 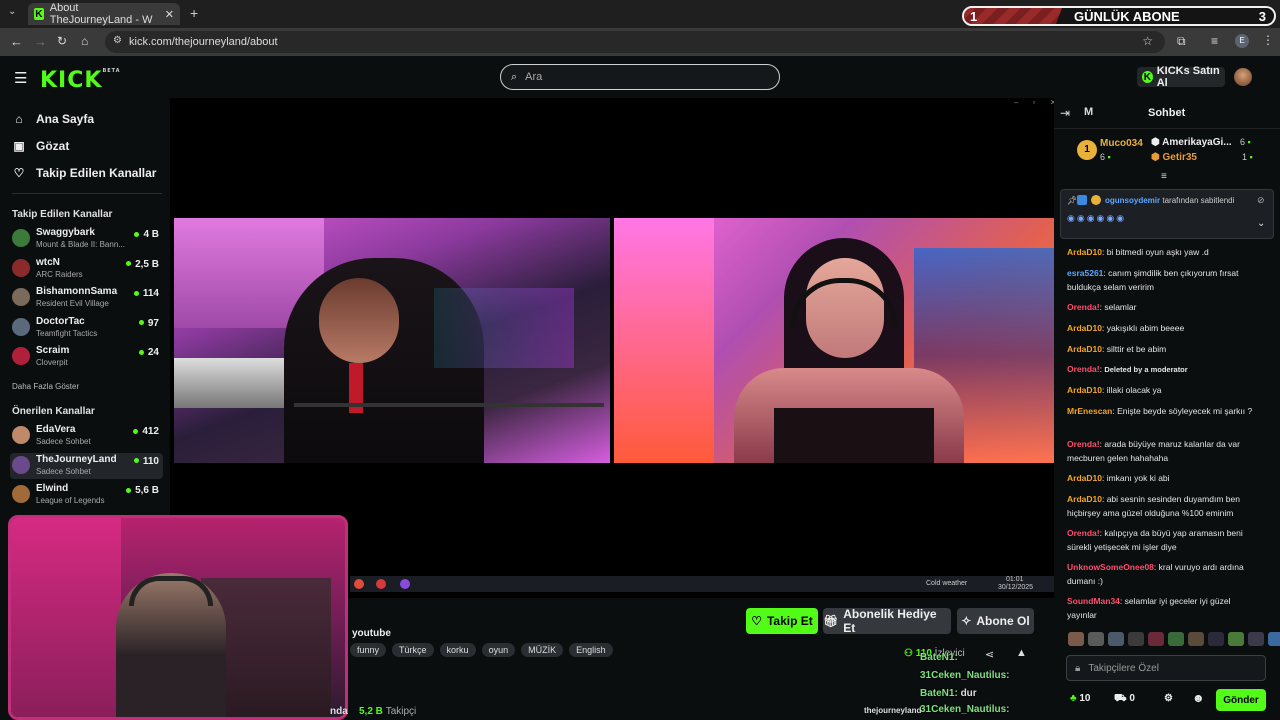 What do you see at coordinates (1174, 157) in the screenshot?
I see `leader-3: ⬢ Getir35` at bounding box center [1174, 157].